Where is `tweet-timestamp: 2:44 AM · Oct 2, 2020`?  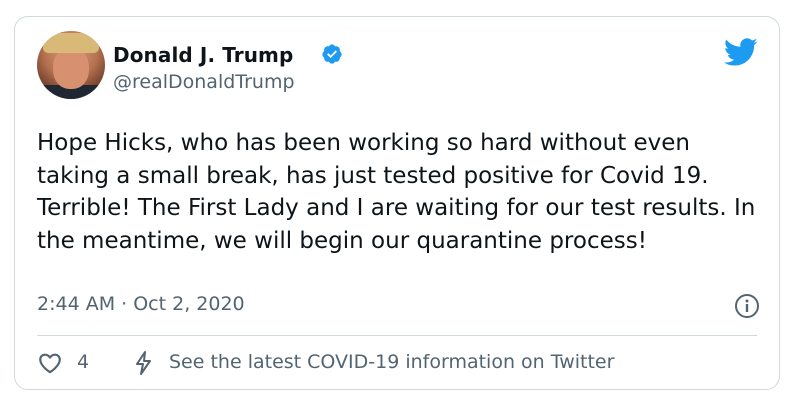
tweet-timestamp: 2:44 AM · Oct 2, 2020 is located at coordinates (141, 304).